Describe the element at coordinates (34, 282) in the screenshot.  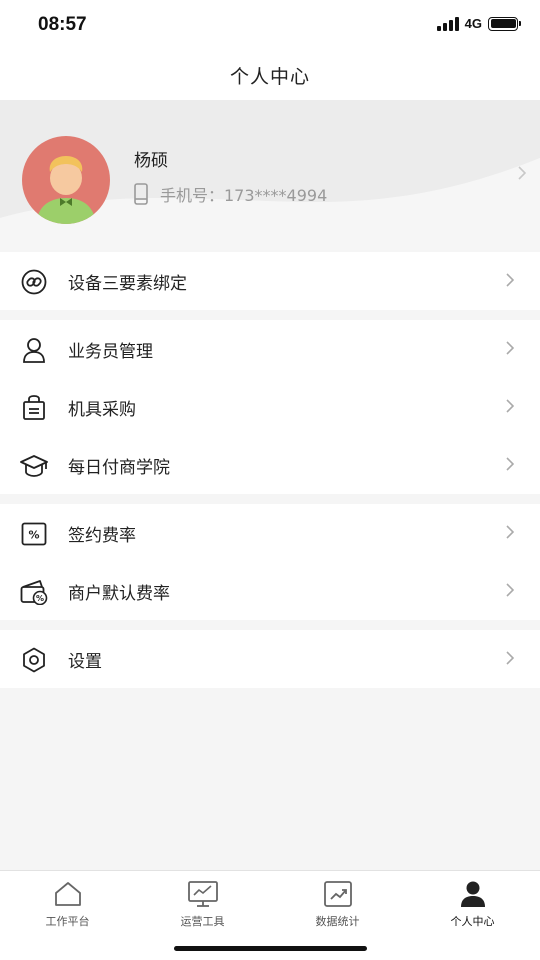
I see `link-icon` at that location.